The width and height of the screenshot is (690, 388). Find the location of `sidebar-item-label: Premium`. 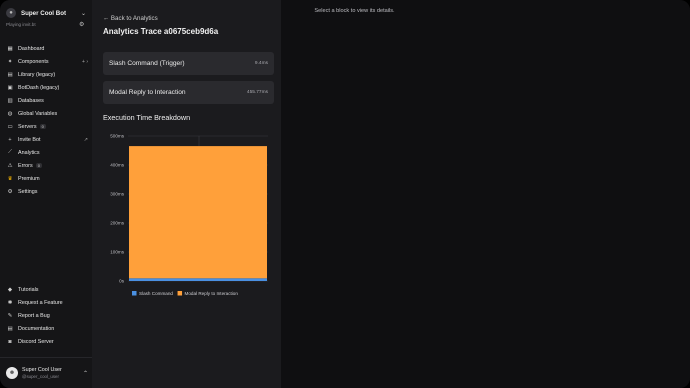

sidebar-item-label: Premium is located at coordinates (29, 178).